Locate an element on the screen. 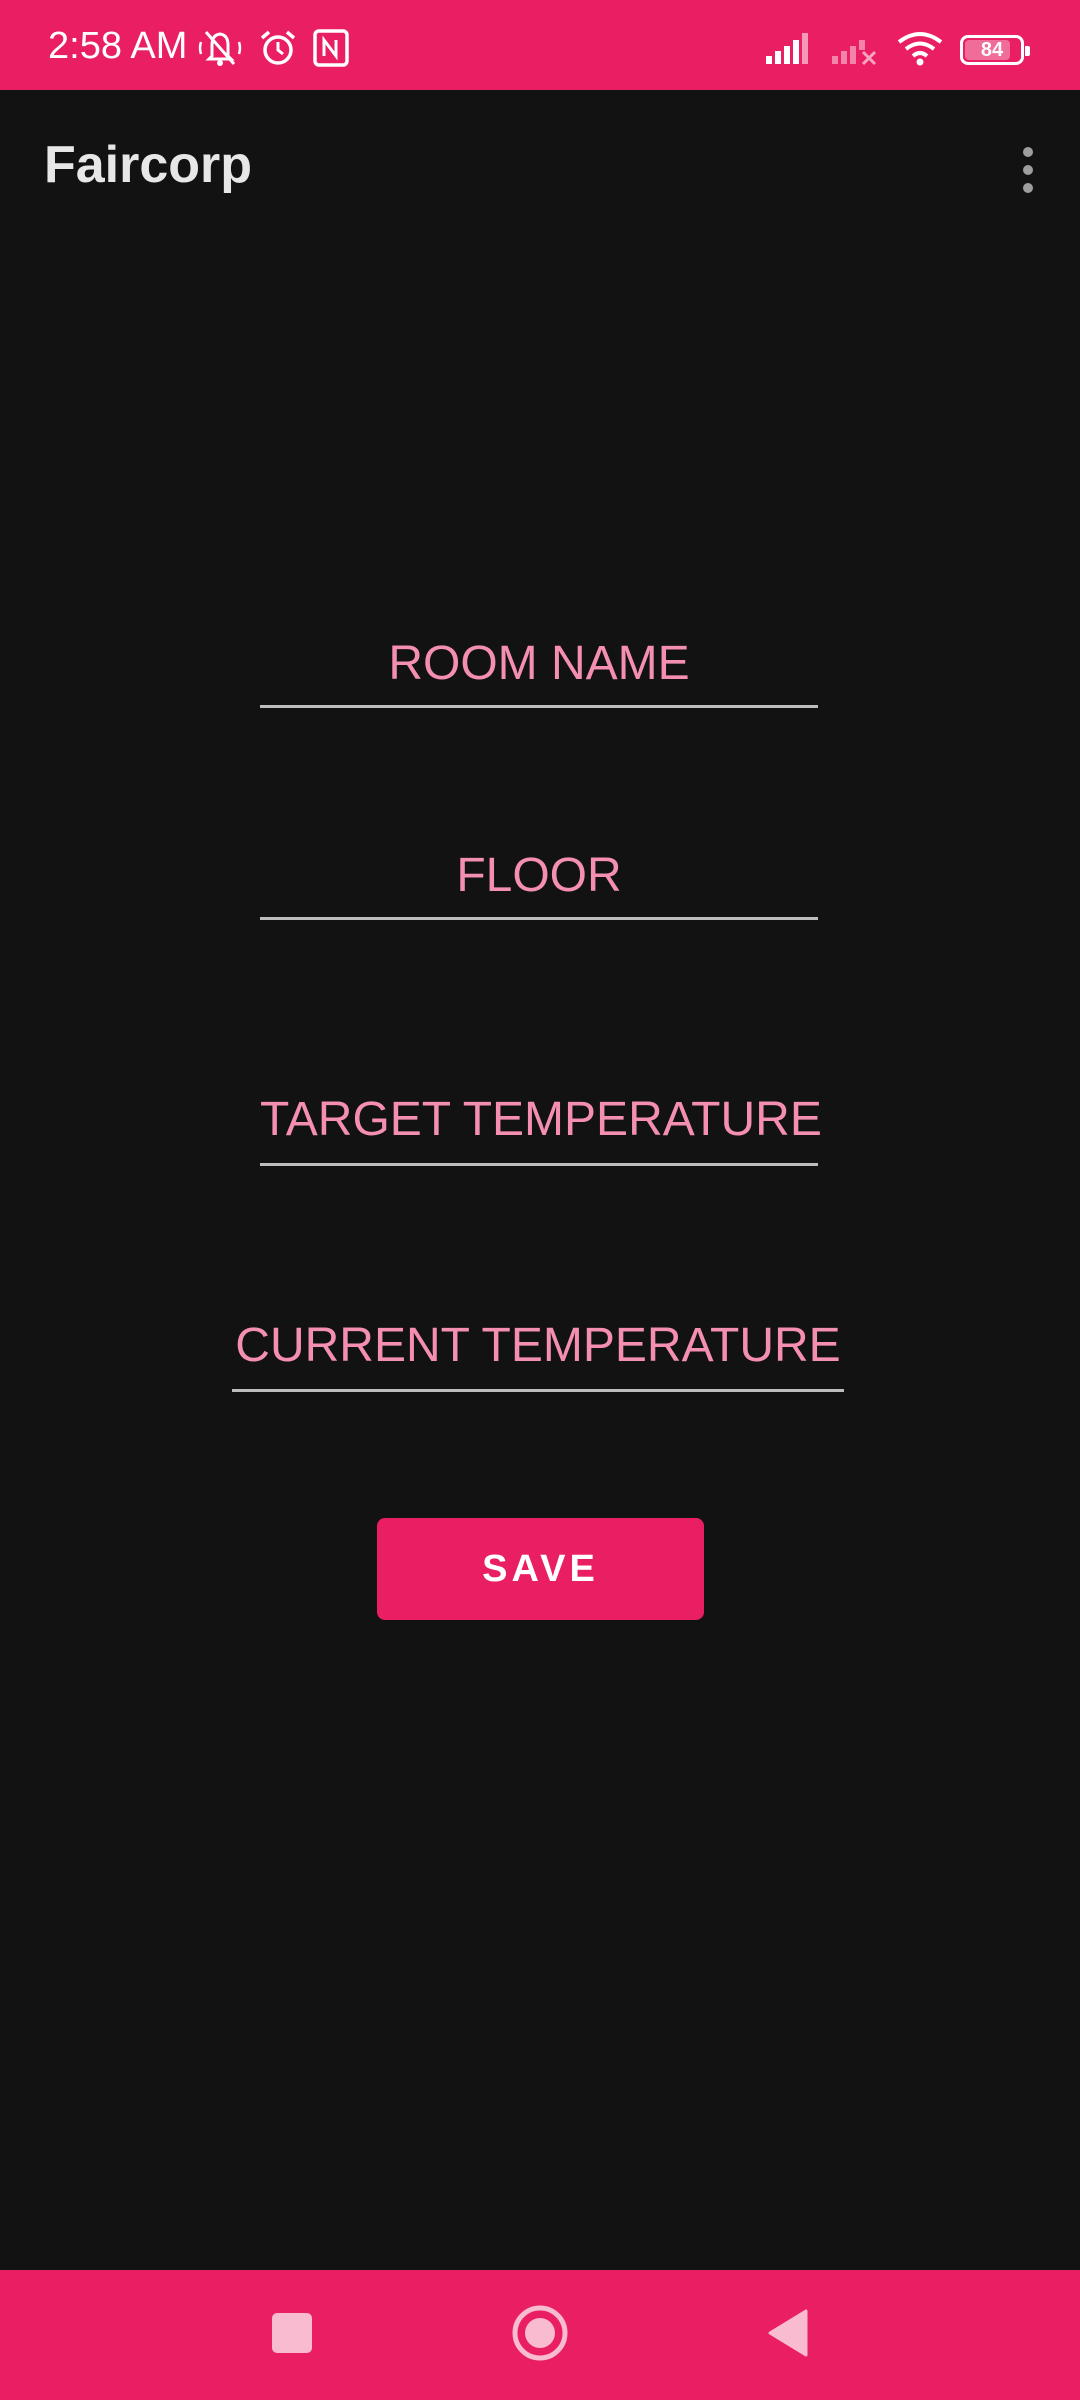 This screenshot has width=1080, height=2400. current-temperature-hint: CURRENT TEMPERATURE is located at coordinates (538, 1345).